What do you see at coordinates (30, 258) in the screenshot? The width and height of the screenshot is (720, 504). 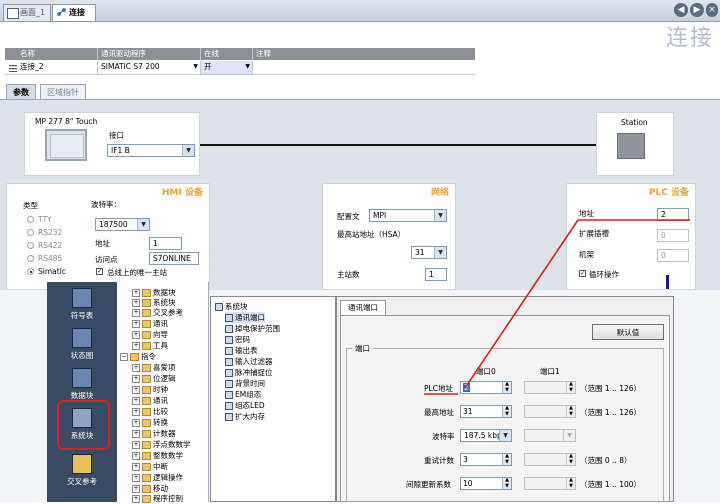 I see `type-radio-rs485` at bounding box center [30, 258].